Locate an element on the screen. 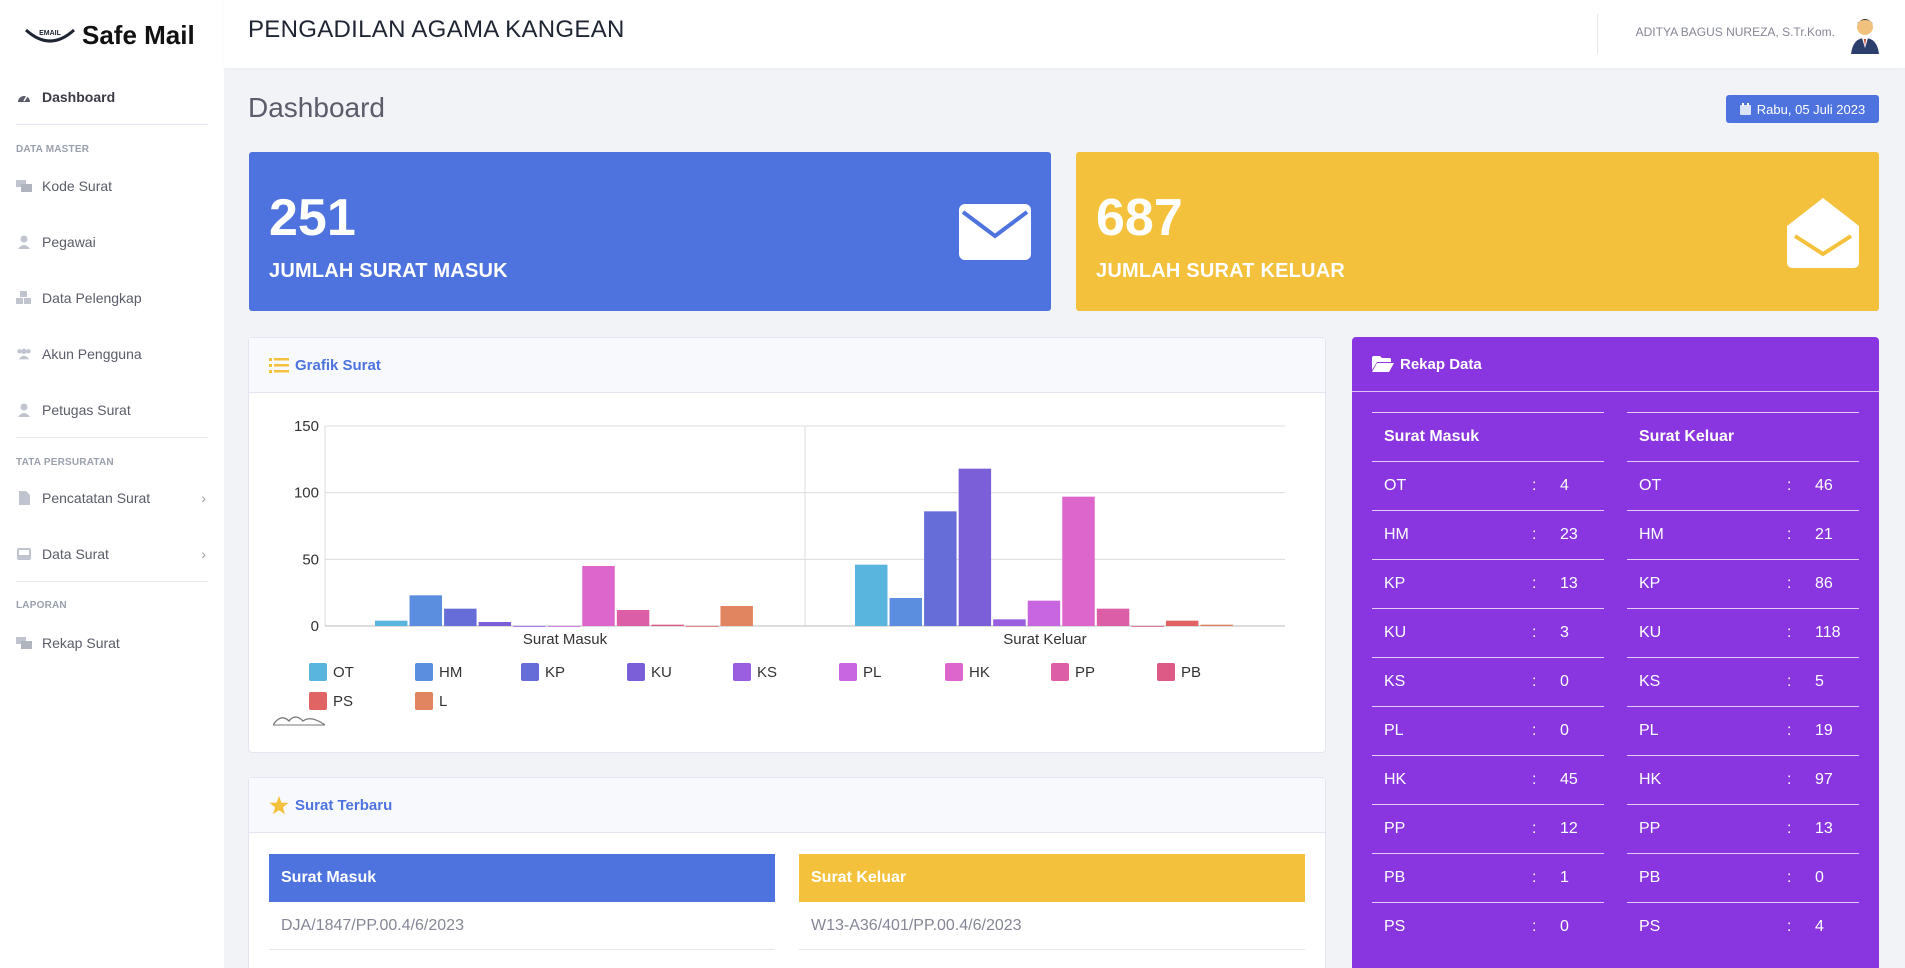 The height and width of the screenshot is (968, 1905). row-value: 23 is located at coordinates (1569, 534).